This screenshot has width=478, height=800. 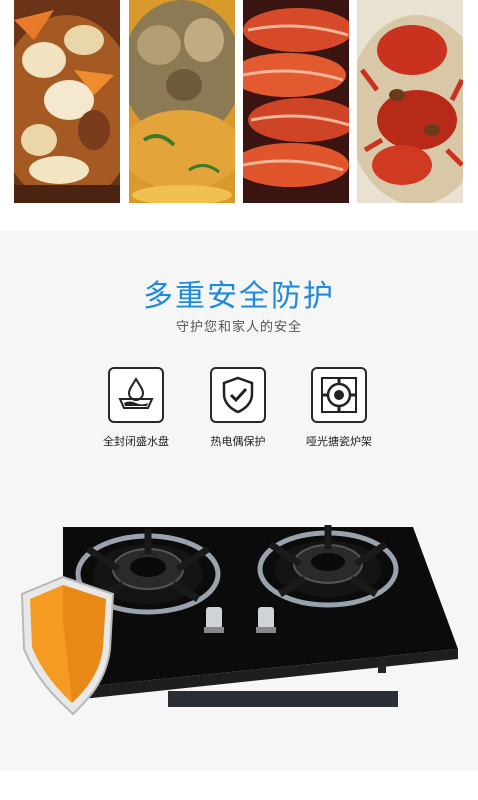 What do you see at coordinates (214, 620) in the screenshot?
I see `left-control-knob` at bounding box center [214, 620].